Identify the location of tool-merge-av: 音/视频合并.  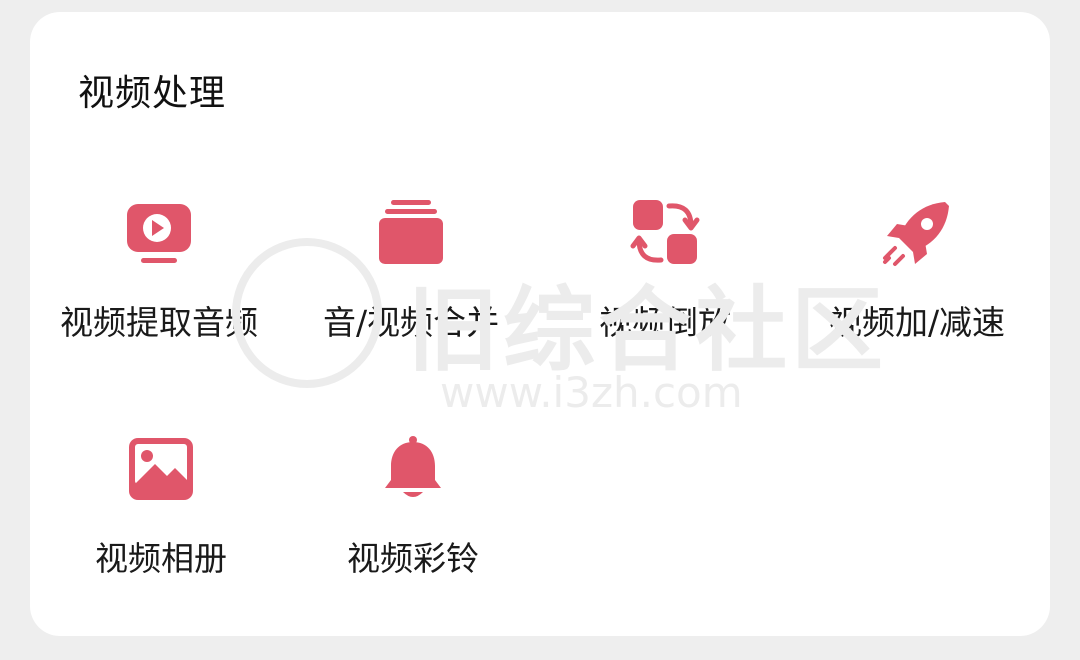
(411, 271).